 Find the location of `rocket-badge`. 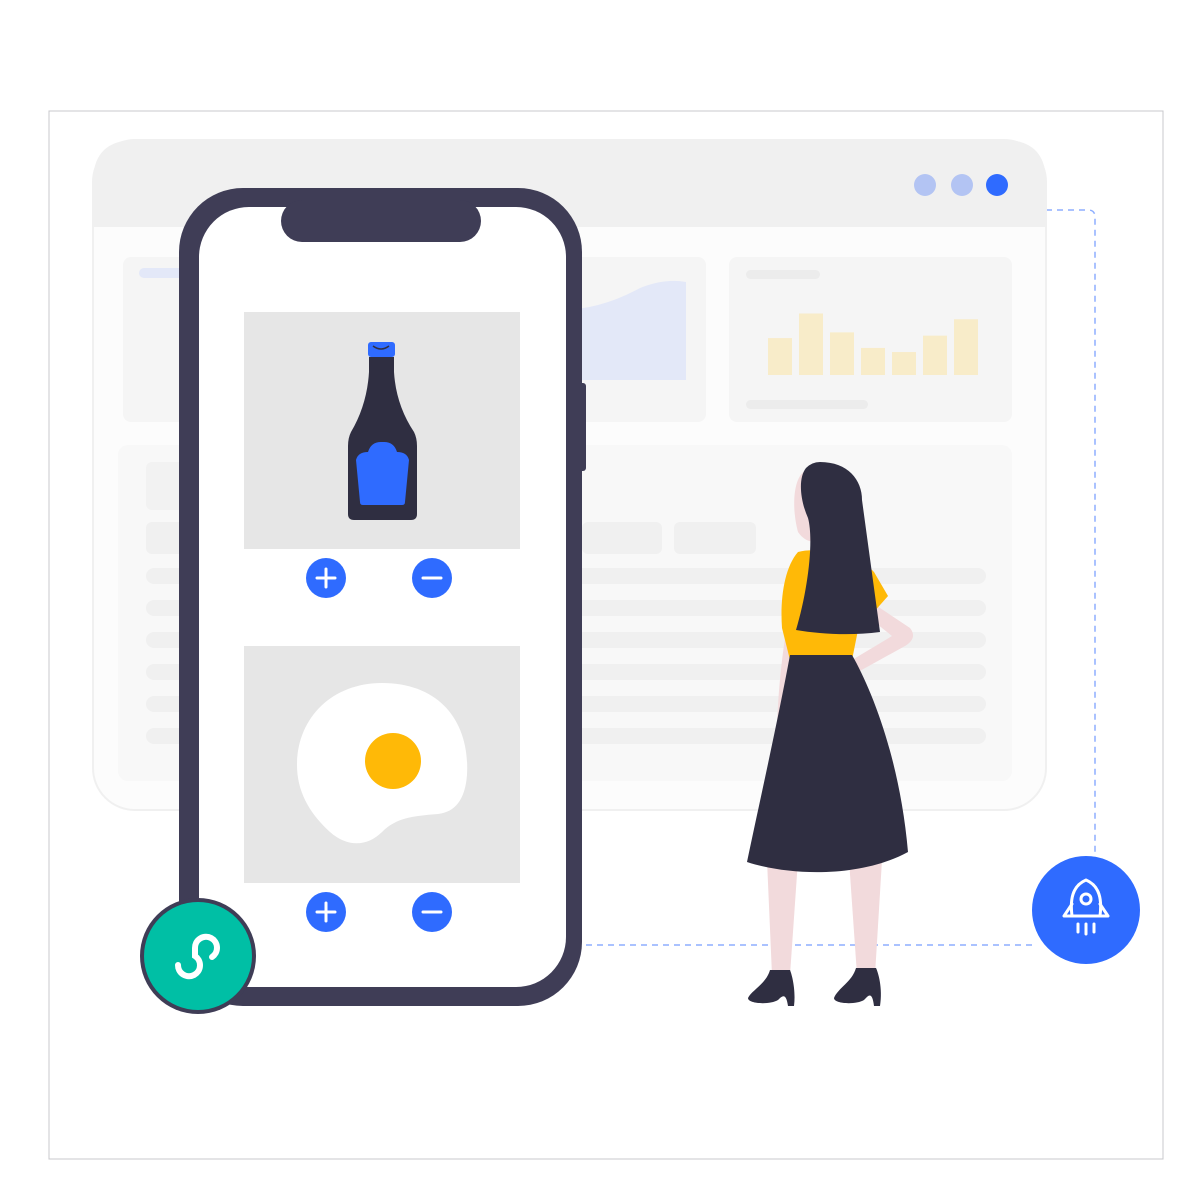

rocket-badge is located at coordinates (1086, 910).